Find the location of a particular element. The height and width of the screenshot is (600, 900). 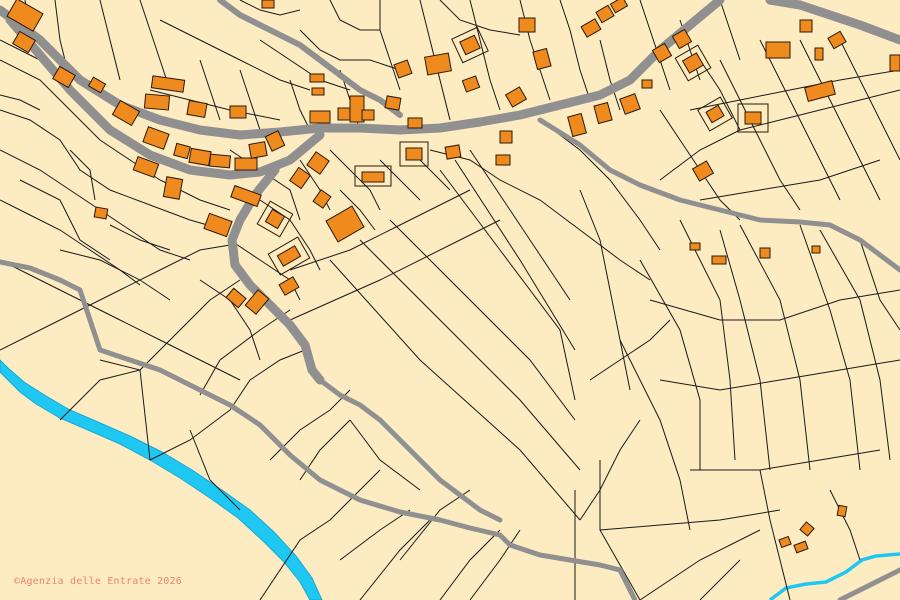

map-attribution: ©Agenzia delle Entrate 2026 is located at coordinates (98, 581).